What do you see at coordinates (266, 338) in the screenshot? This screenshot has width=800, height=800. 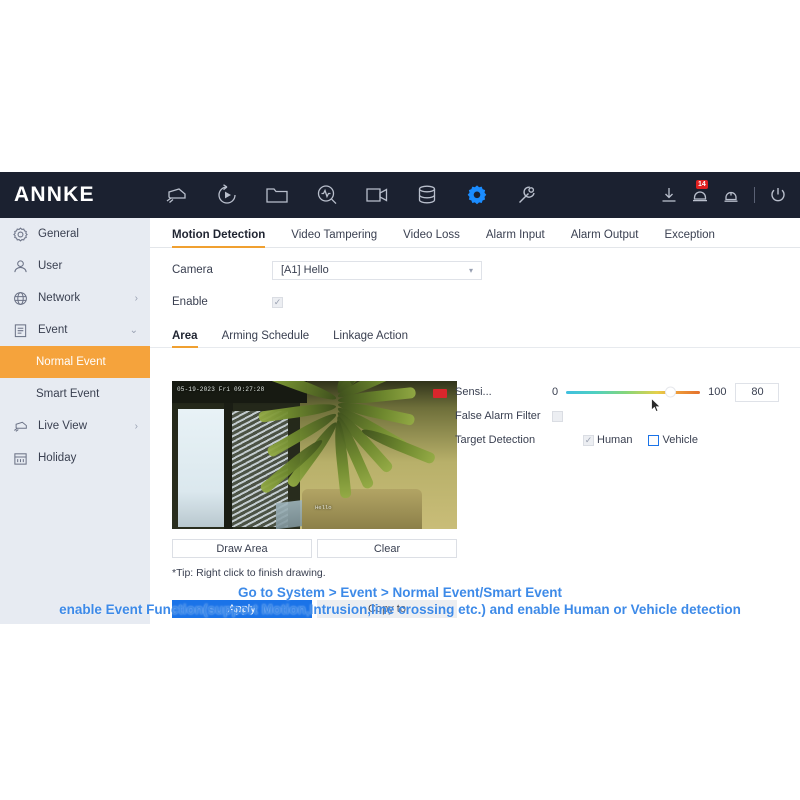 I see `tab-arming-schedule: Arming Schedule` at bounding box center [266, 338].